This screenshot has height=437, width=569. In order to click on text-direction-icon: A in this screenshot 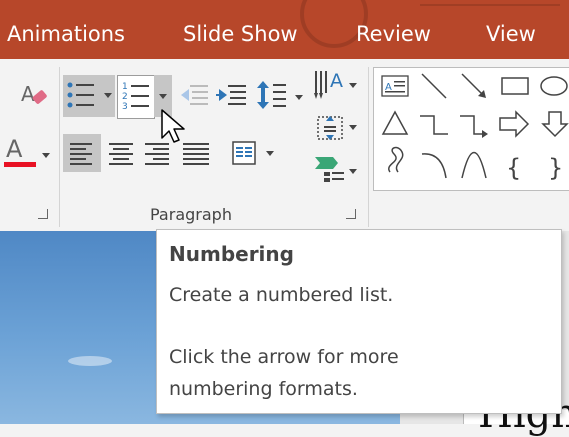, I will do `click(330, 87)`.